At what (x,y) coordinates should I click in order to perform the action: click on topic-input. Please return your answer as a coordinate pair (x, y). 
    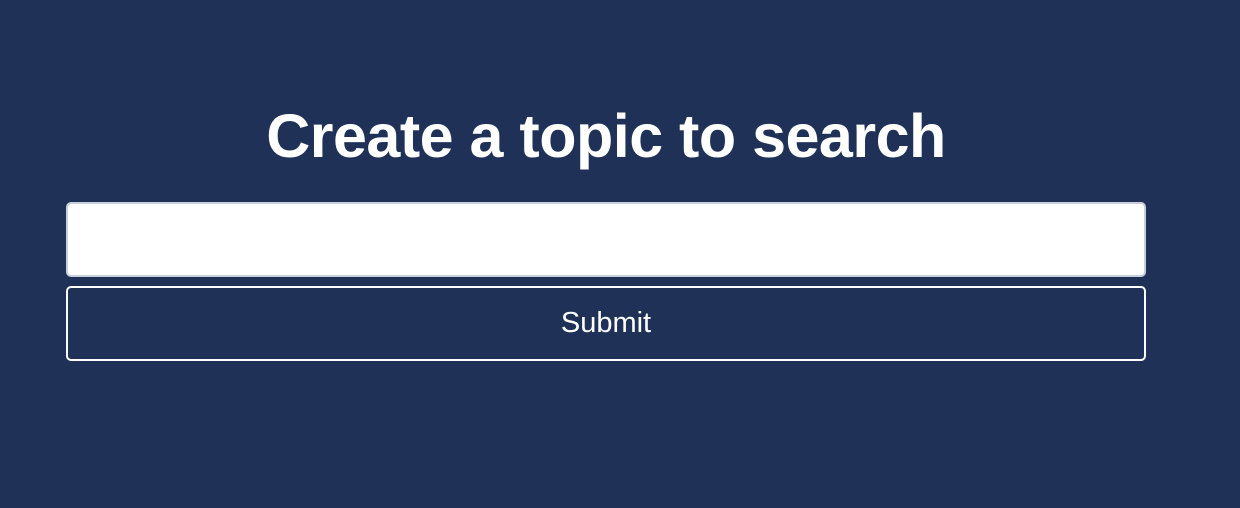
    Looking at the image, I should click on (606, 239).